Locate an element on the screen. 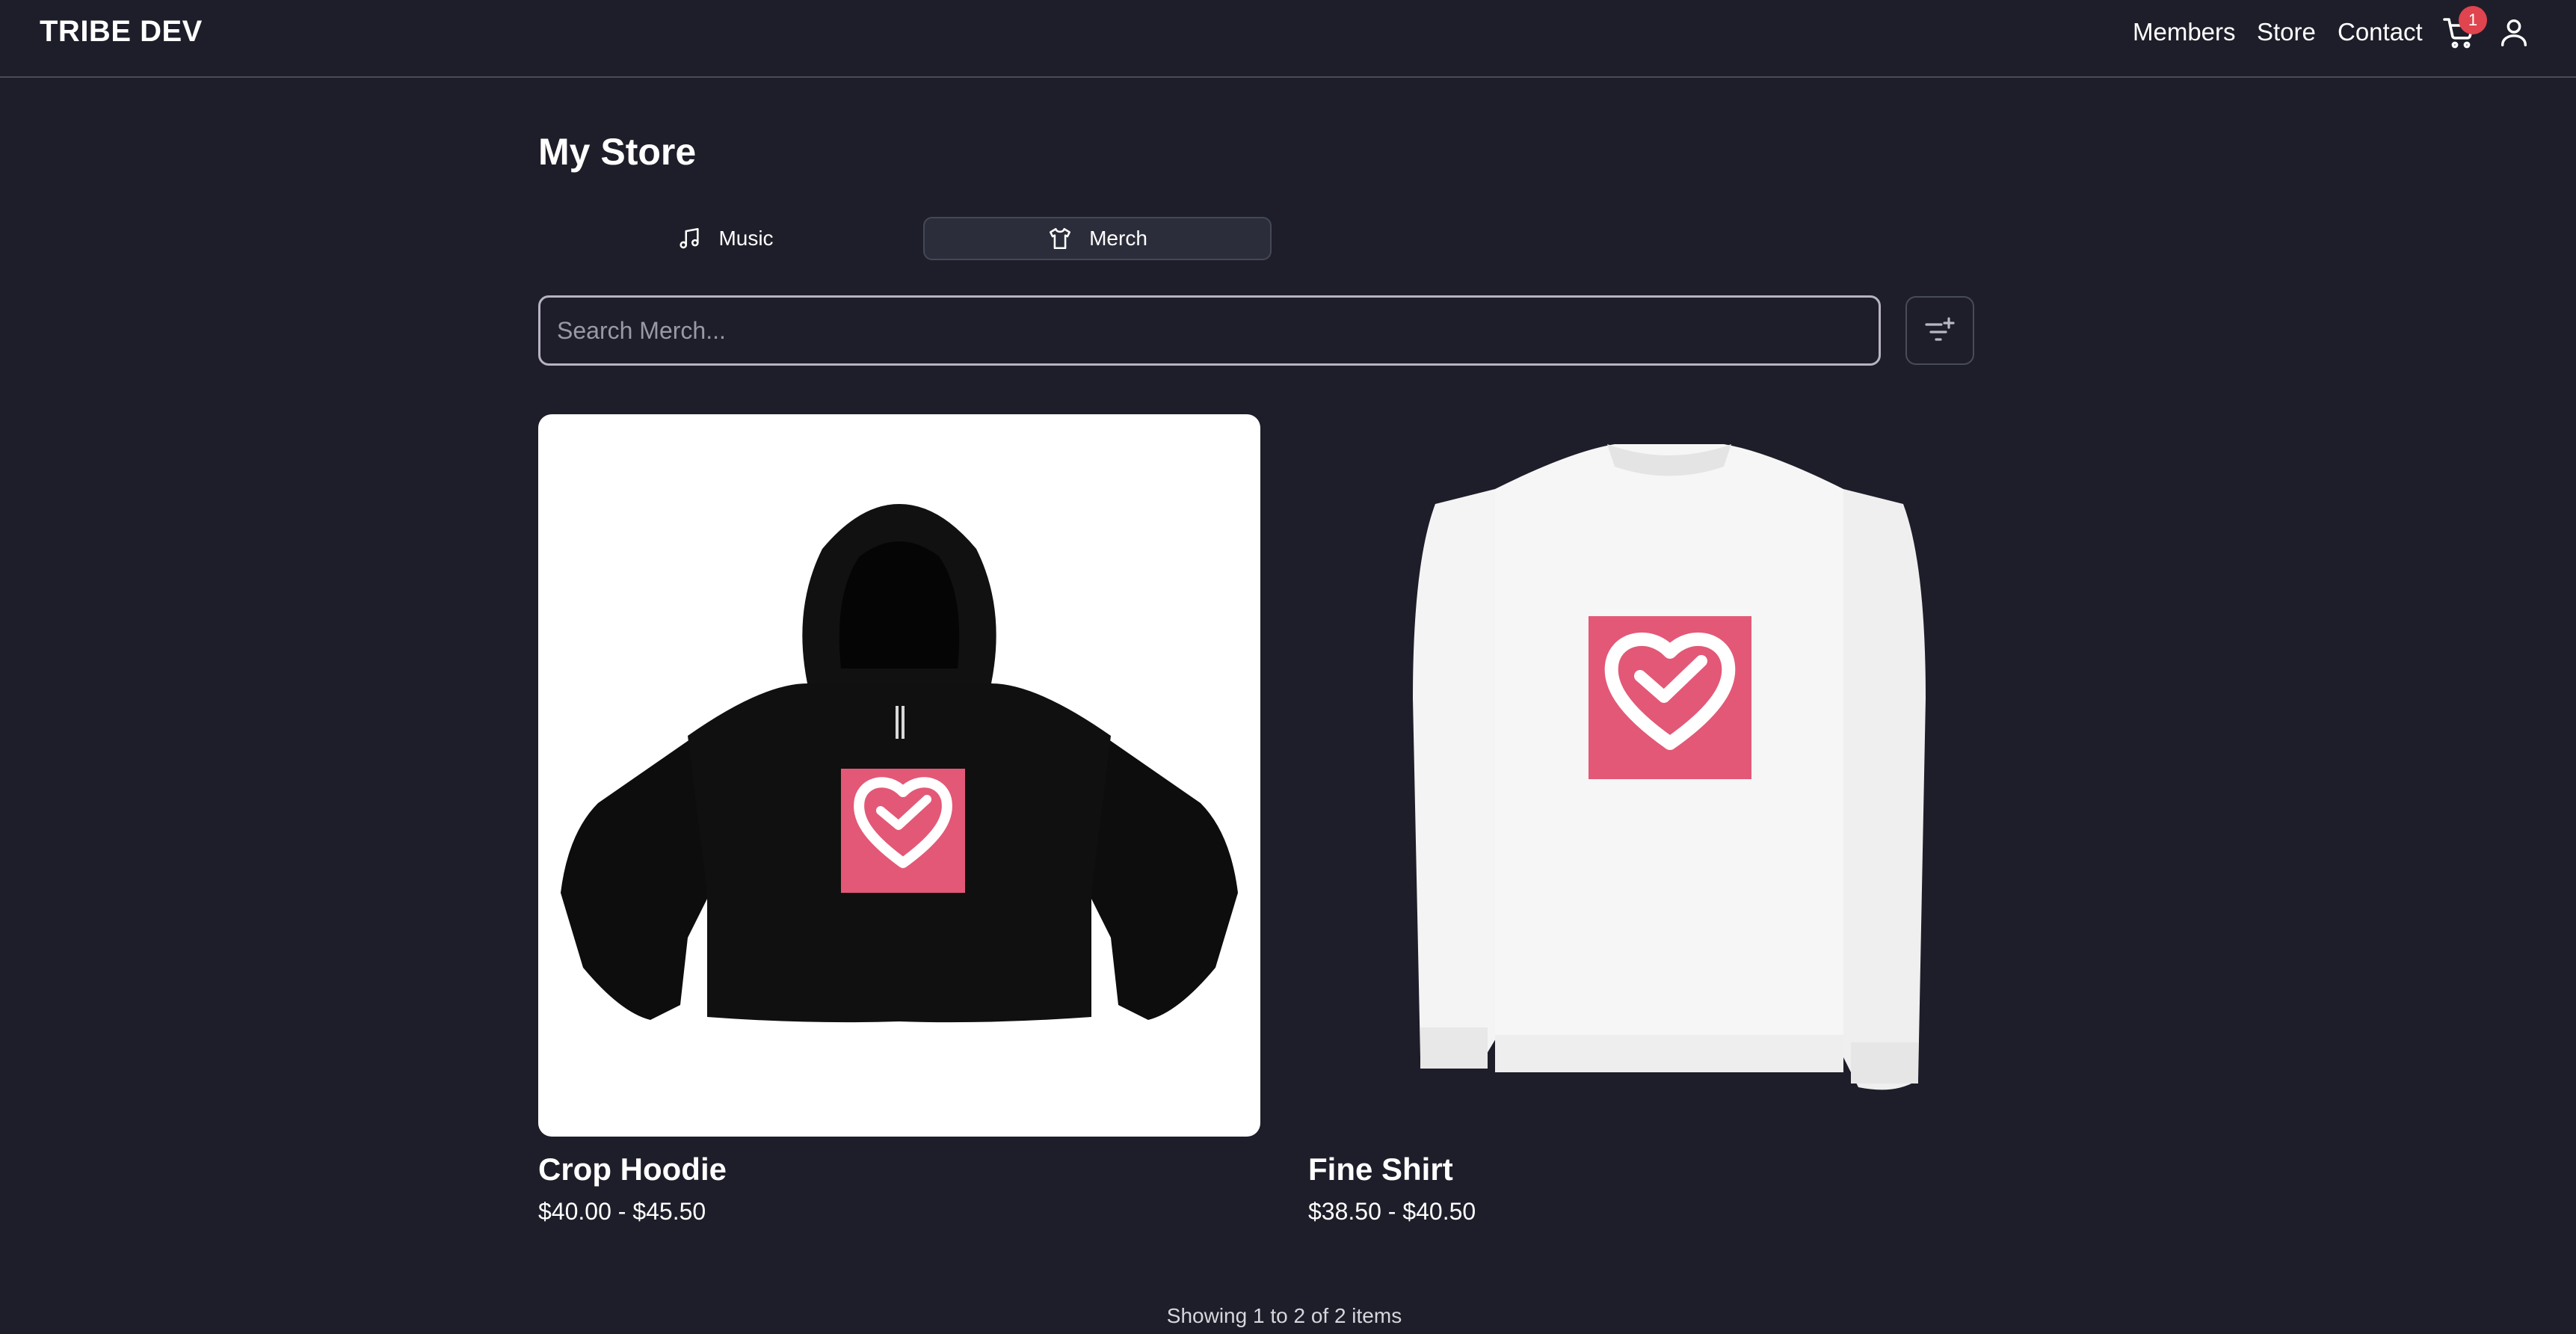 Image resolution: width=2576 pixels, height=1334 pixels. fine-shirt-image is located at coordinates (1669, 767).